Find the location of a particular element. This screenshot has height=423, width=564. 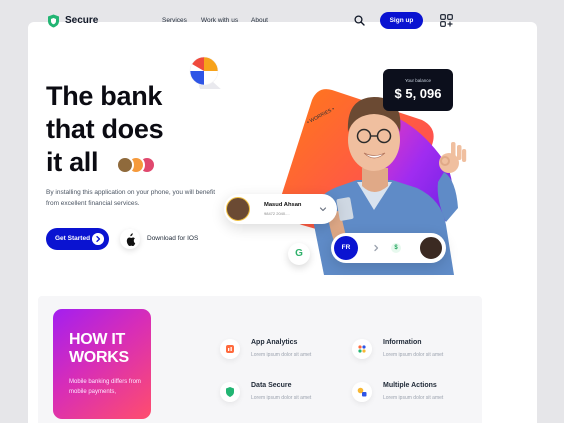

feature-app-analytics: App Analytics Lorem ipsum dolor sit amet is located at coordinates (295, 354).